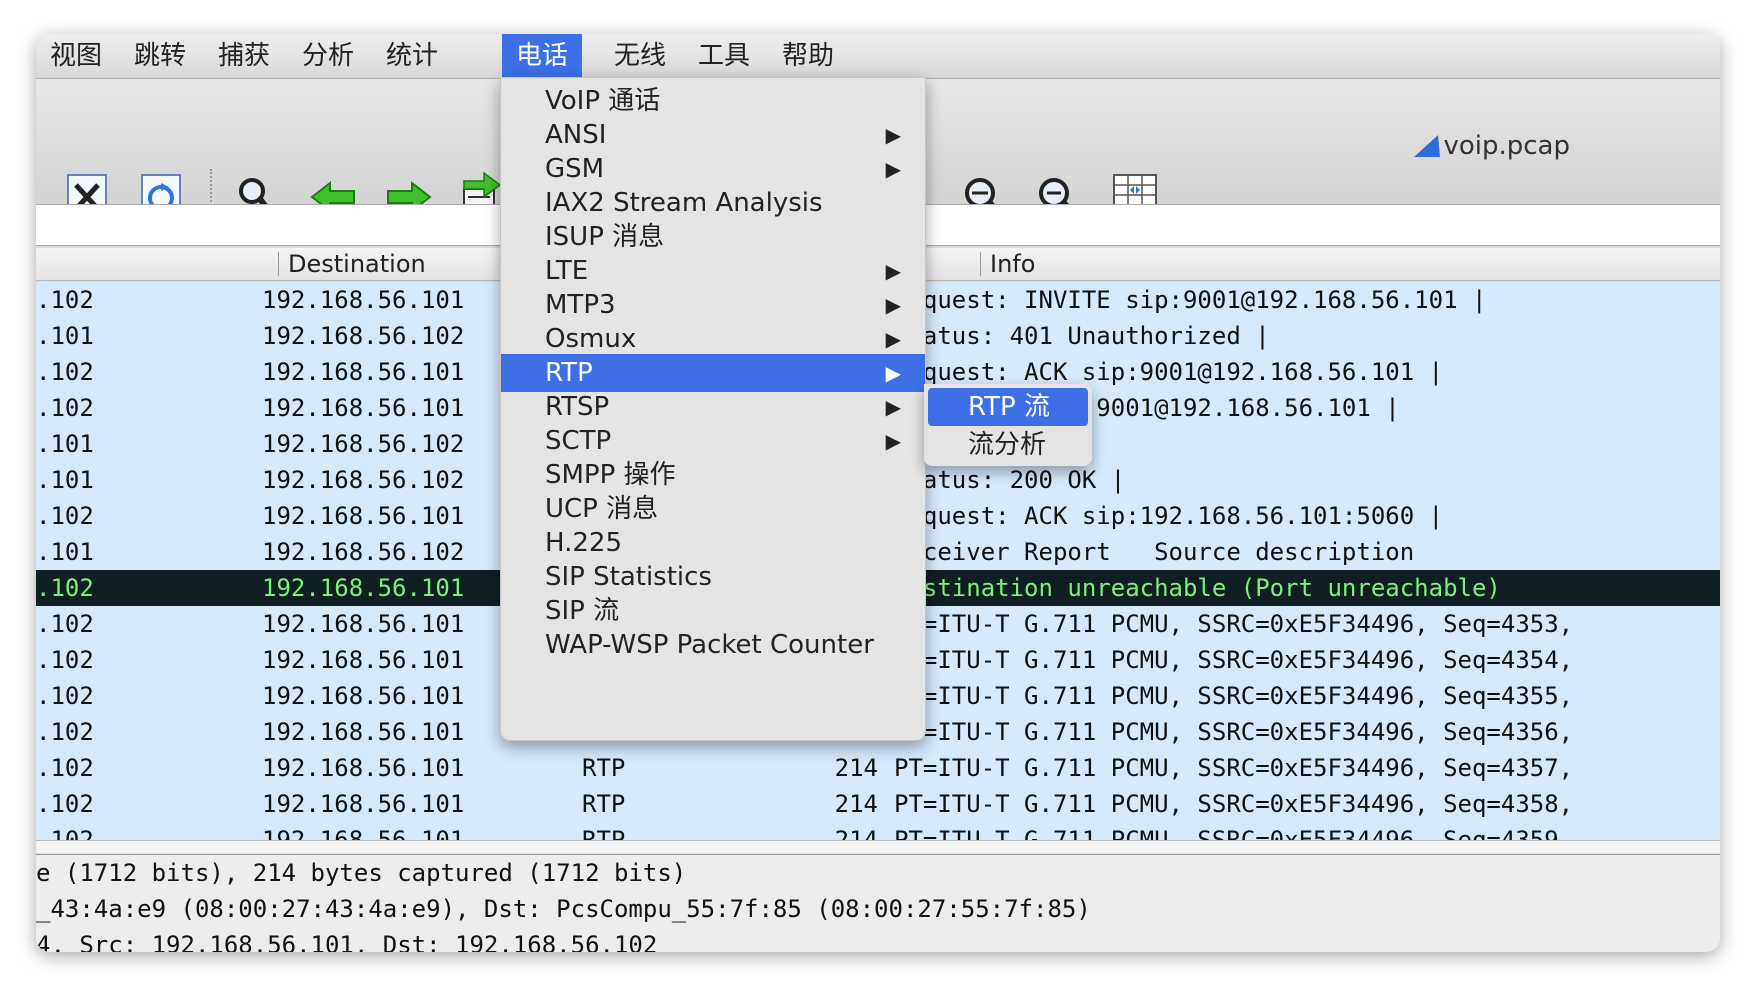  What do you see at coordinates (328, 56) in the screenshot?
I see `menu-analyze: 分析` at bounding box center [328, 56].